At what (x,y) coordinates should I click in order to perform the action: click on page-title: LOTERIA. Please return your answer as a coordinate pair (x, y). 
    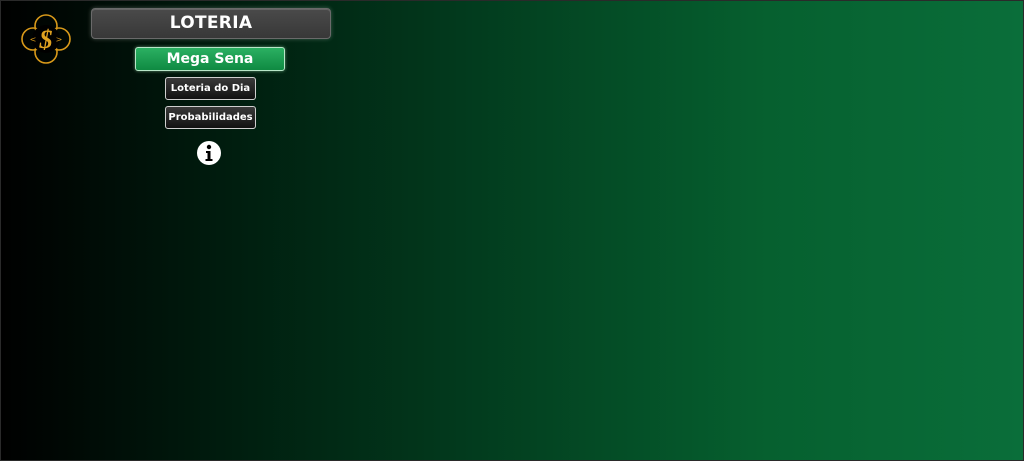
    Looking at the image, I should click on (211, 23).